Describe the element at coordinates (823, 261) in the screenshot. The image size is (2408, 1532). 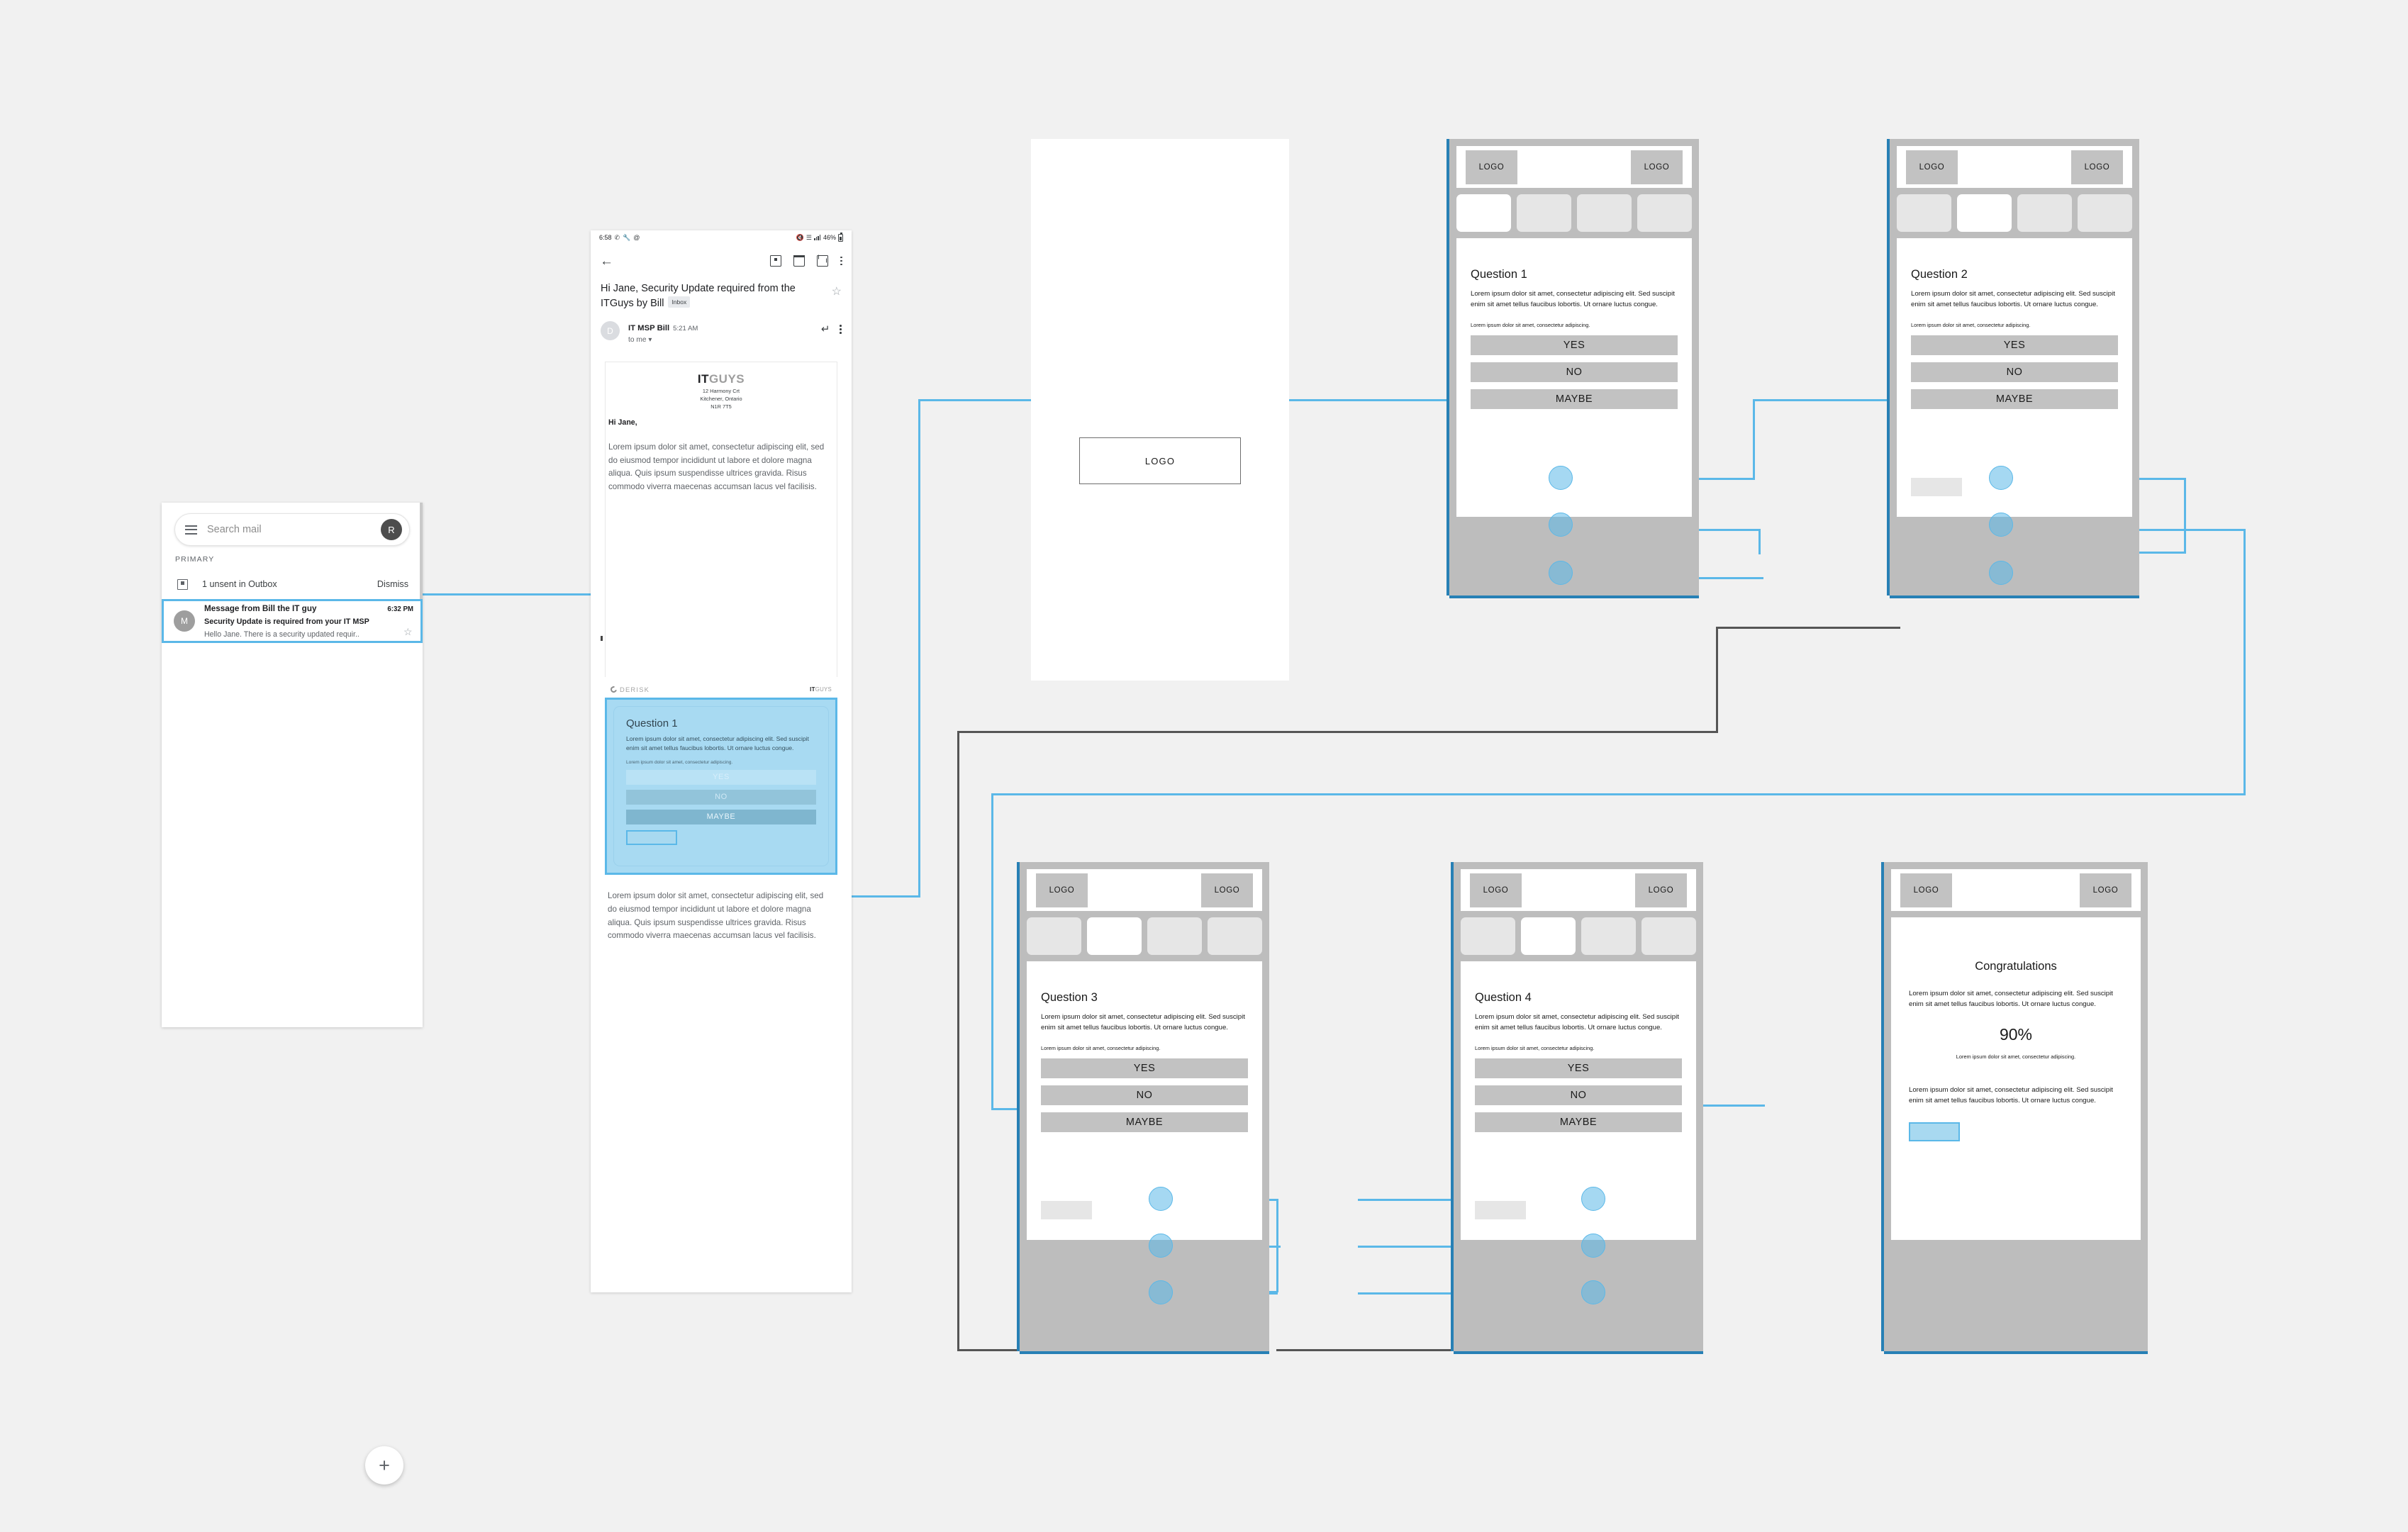
I see `mark-unread-icon` at that location.